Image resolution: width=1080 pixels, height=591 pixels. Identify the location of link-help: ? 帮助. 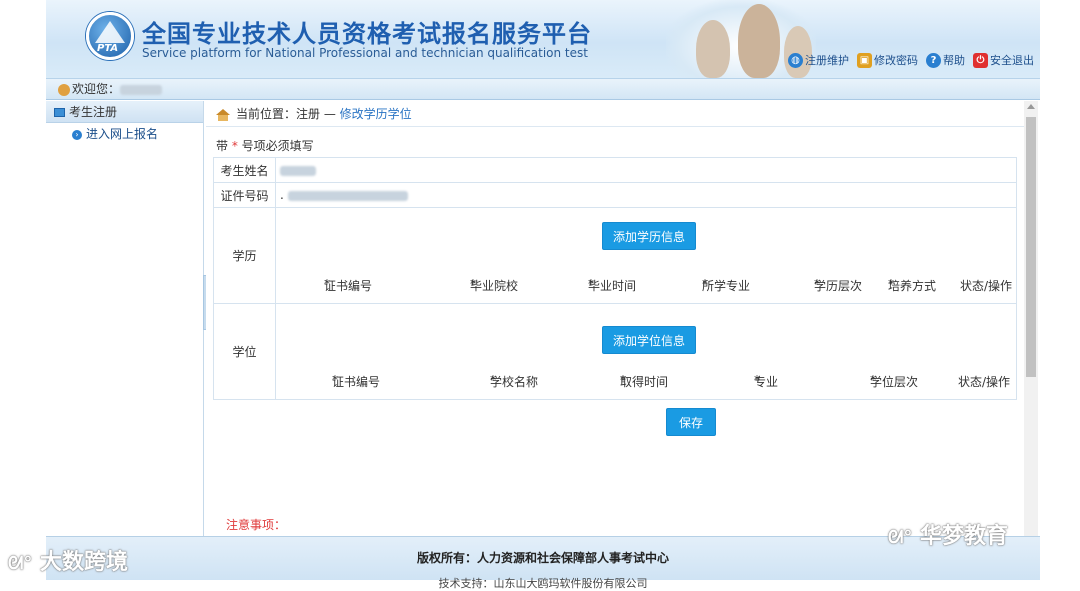
(945, 60).